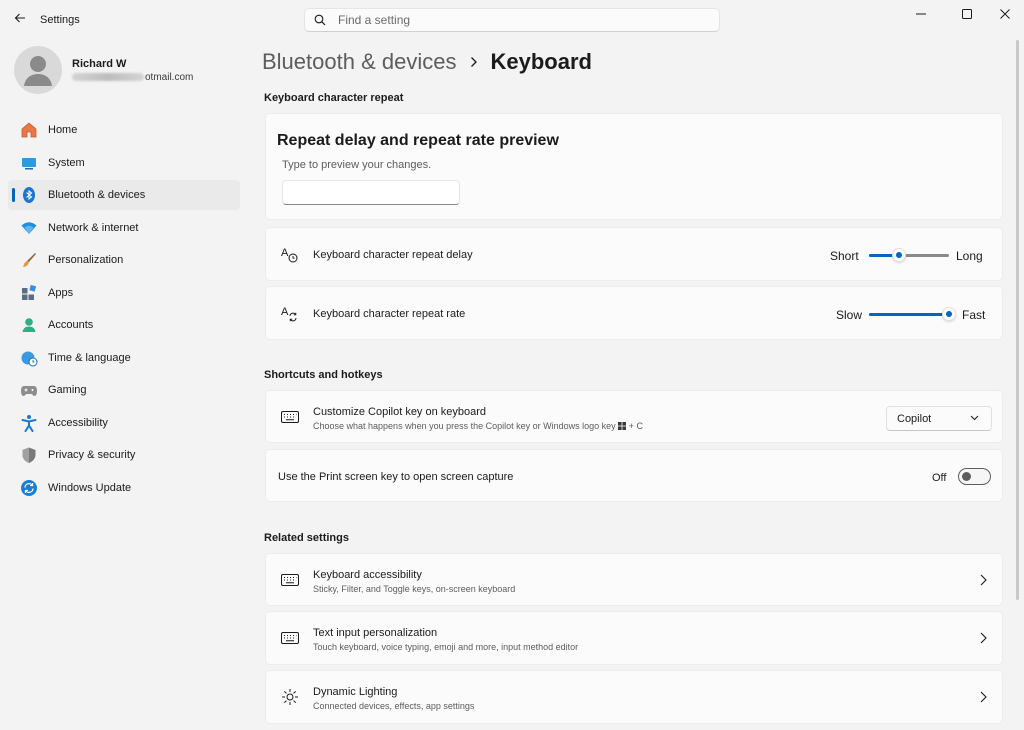 This screenshot has height=730, width=1024. Describe the element at coordinates (124, 325) in the screenshot. I see `sidebar-item-accounts: Accounts` at that location.